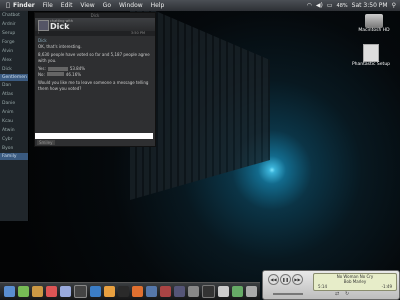 The height and width of the screenshot is (300, 400). I want to click on list-item: Atlas, so click(14, 94).